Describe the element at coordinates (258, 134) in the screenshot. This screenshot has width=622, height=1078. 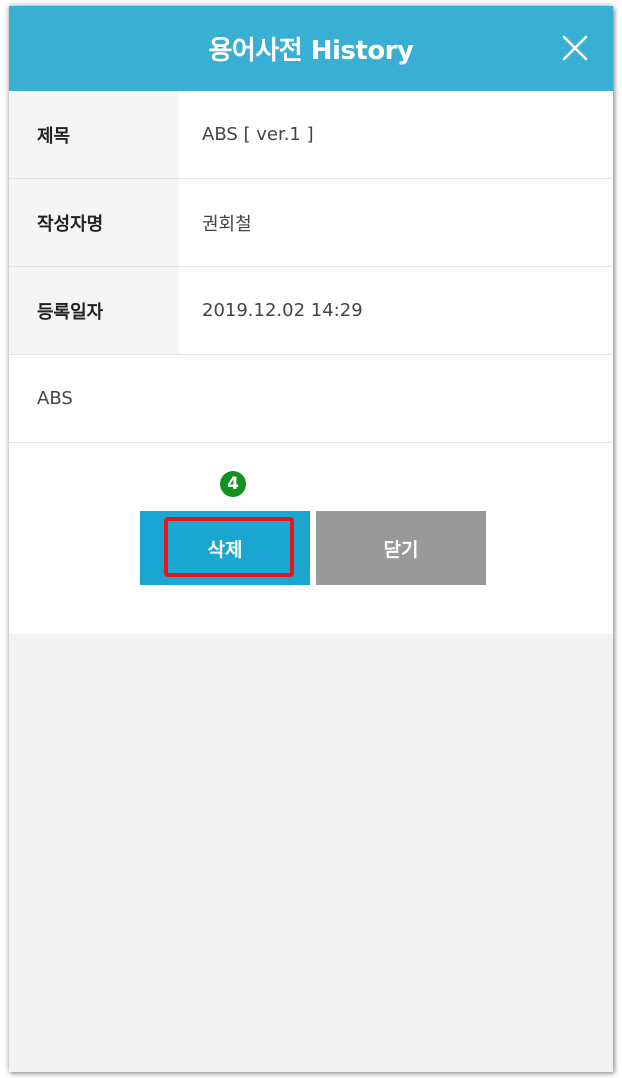
I see `field-value: ABS [ ver.1 ]` at that location.